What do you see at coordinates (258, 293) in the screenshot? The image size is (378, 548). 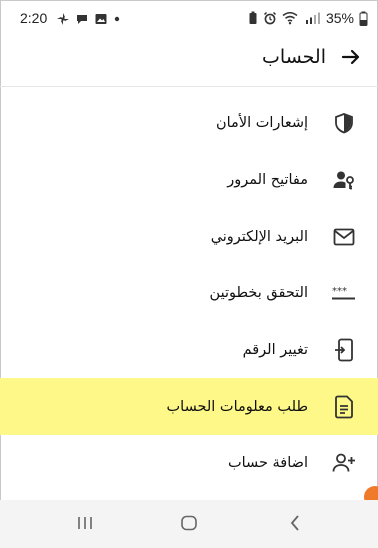 I see `menu-item-label: التحقق بخطوتين` at bounding box center [258, 293].